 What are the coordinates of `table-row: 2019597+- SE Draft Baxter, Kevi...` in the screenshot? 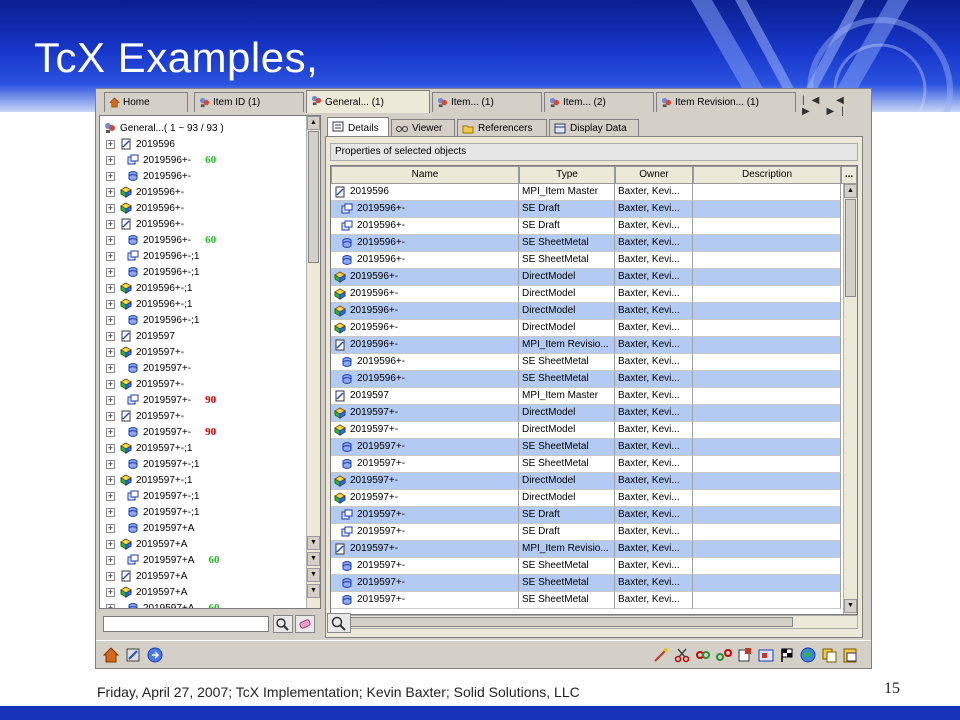 It's located at (586, 515).